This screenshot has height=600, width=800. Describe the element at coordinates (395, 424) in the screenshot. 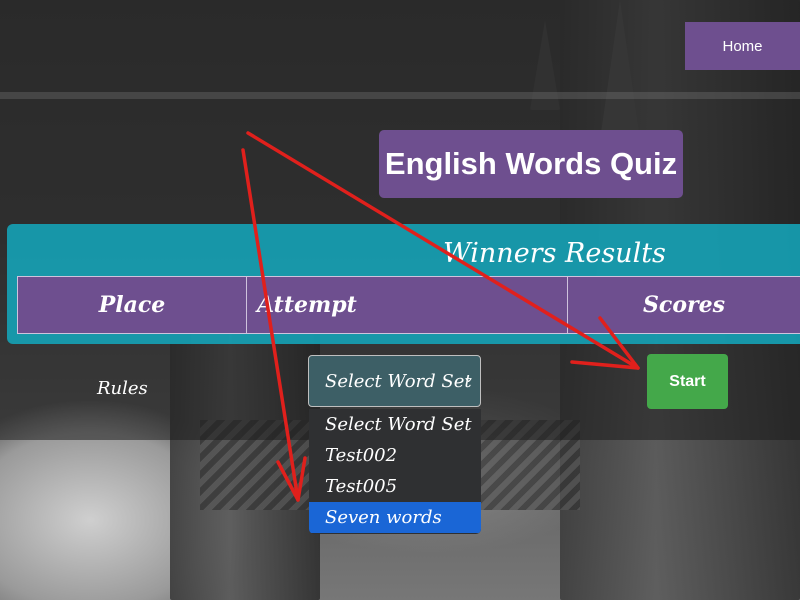

I see `option-select-word-set: Select Word Set` at that location.